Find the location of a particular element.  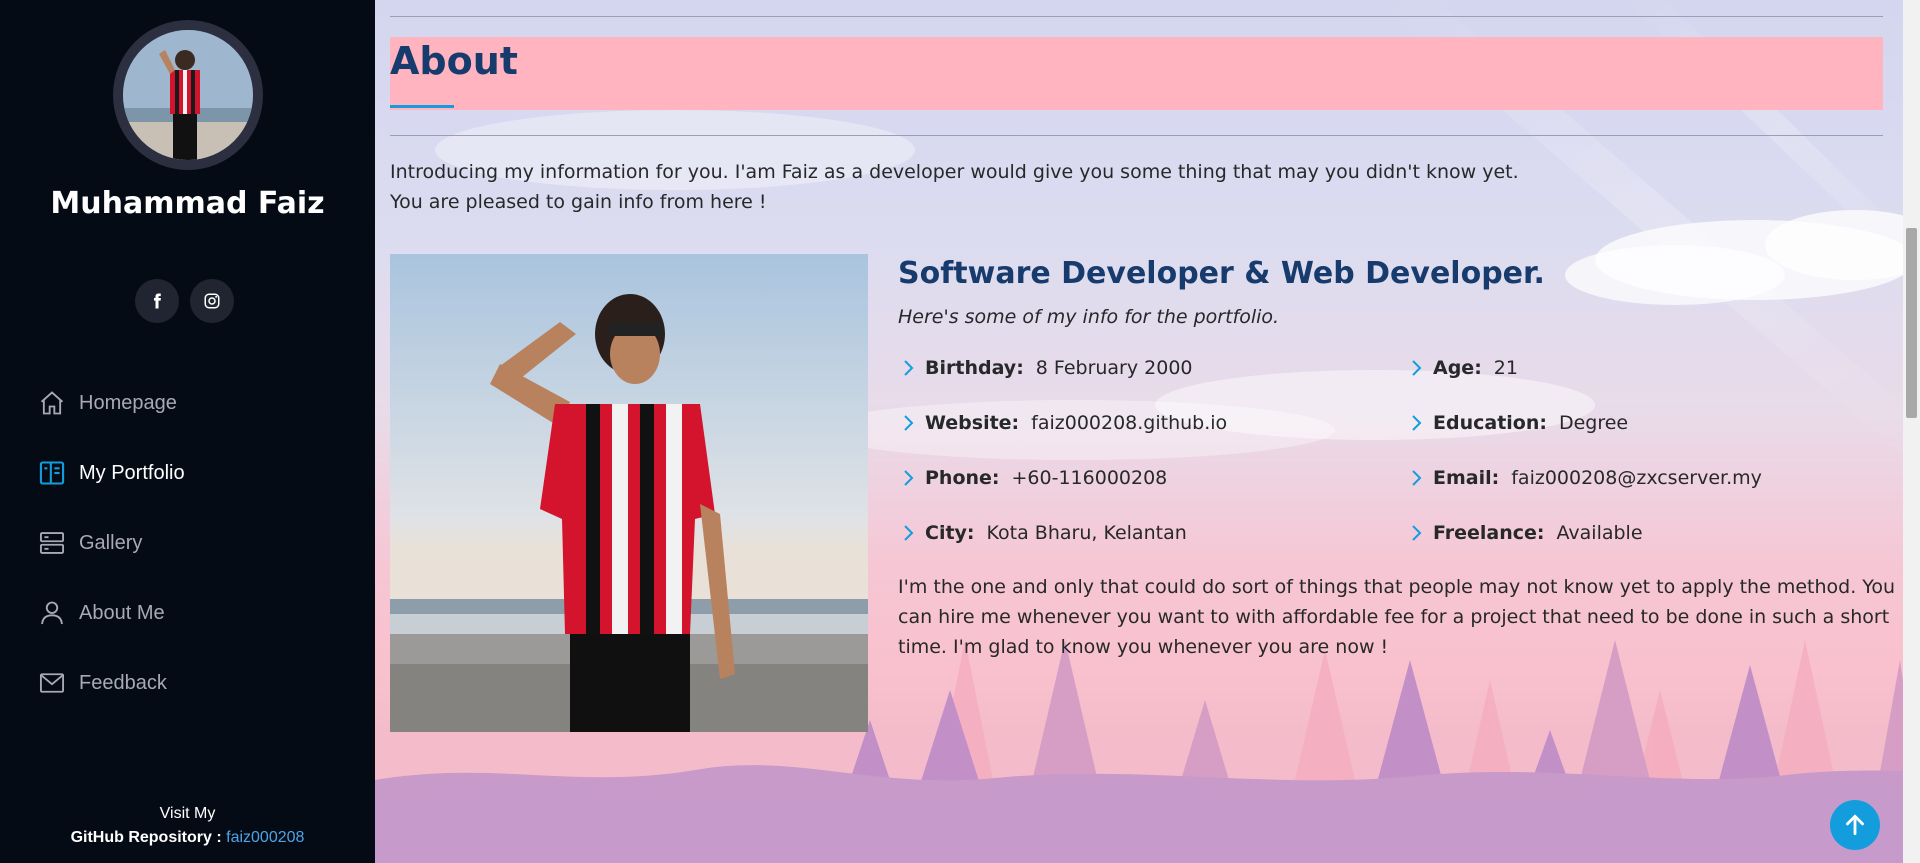

detail-value: Degree is located at coordinates (1593, 423).